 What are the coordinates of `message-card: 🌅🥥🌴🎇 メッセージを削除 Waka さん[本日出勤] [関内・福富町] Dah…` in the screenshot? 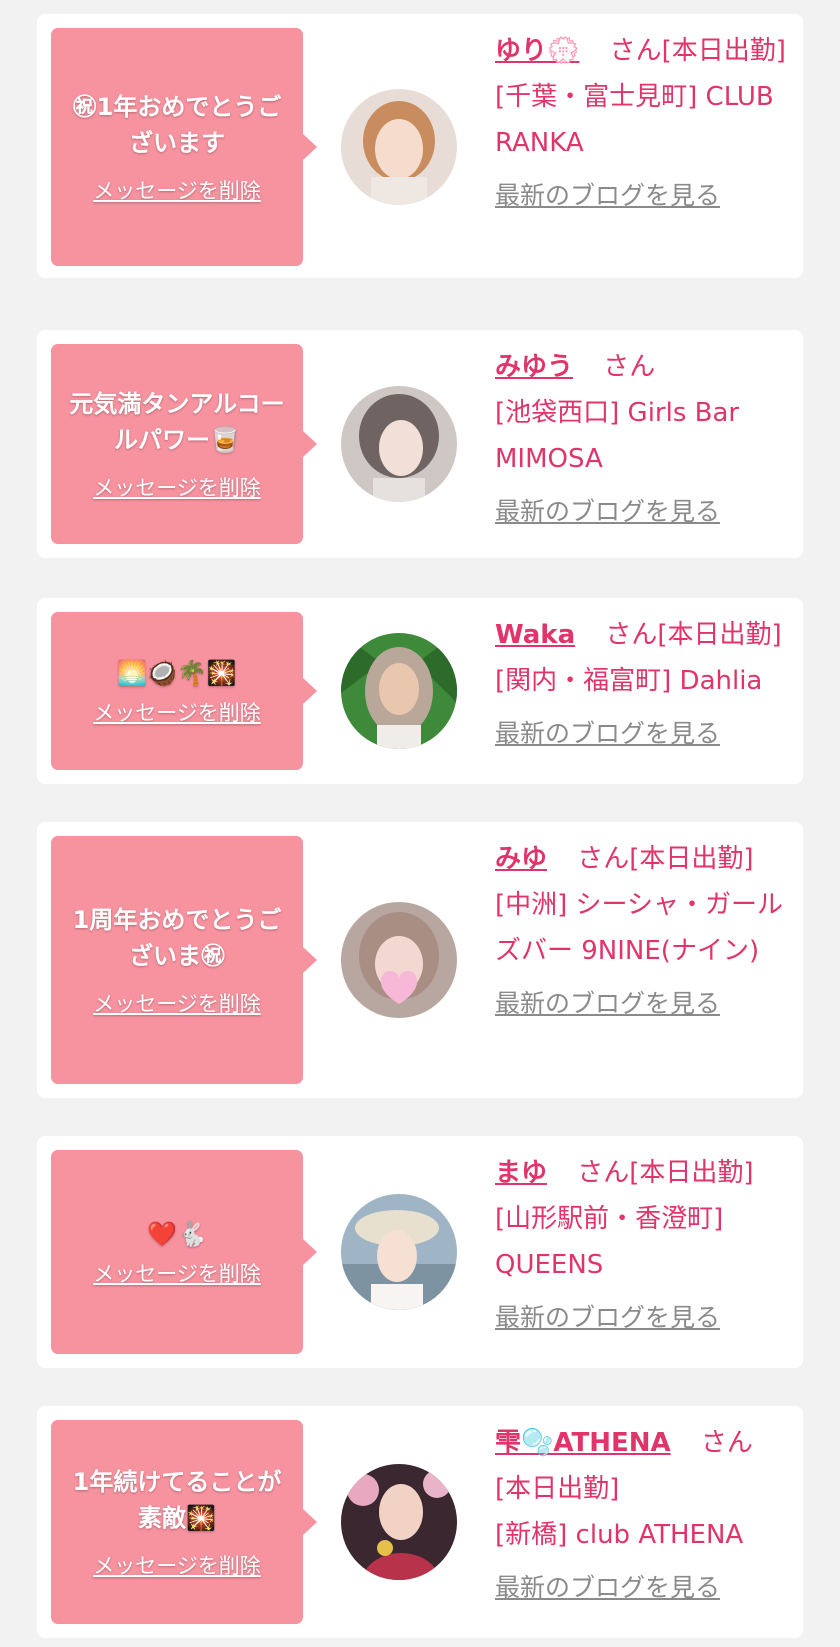 It's located at (420, 691).